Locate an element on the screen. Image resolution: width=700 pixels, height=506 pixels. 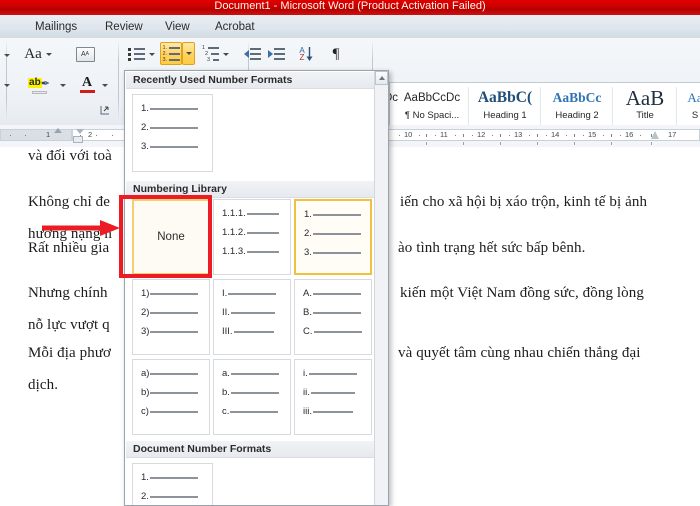
hanging-indent-marker is located at coordinates (80, 131).